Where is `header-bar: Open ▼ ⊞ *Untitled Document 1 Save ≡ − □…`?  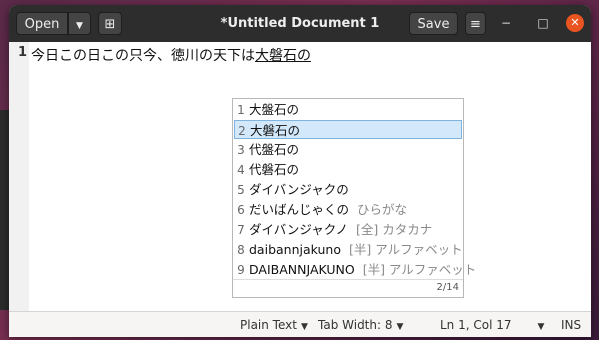
header-bar: Open ▼ ⊞ *Untitled Document 1 Save ≡ − □… is located at coordinates (300, 23).